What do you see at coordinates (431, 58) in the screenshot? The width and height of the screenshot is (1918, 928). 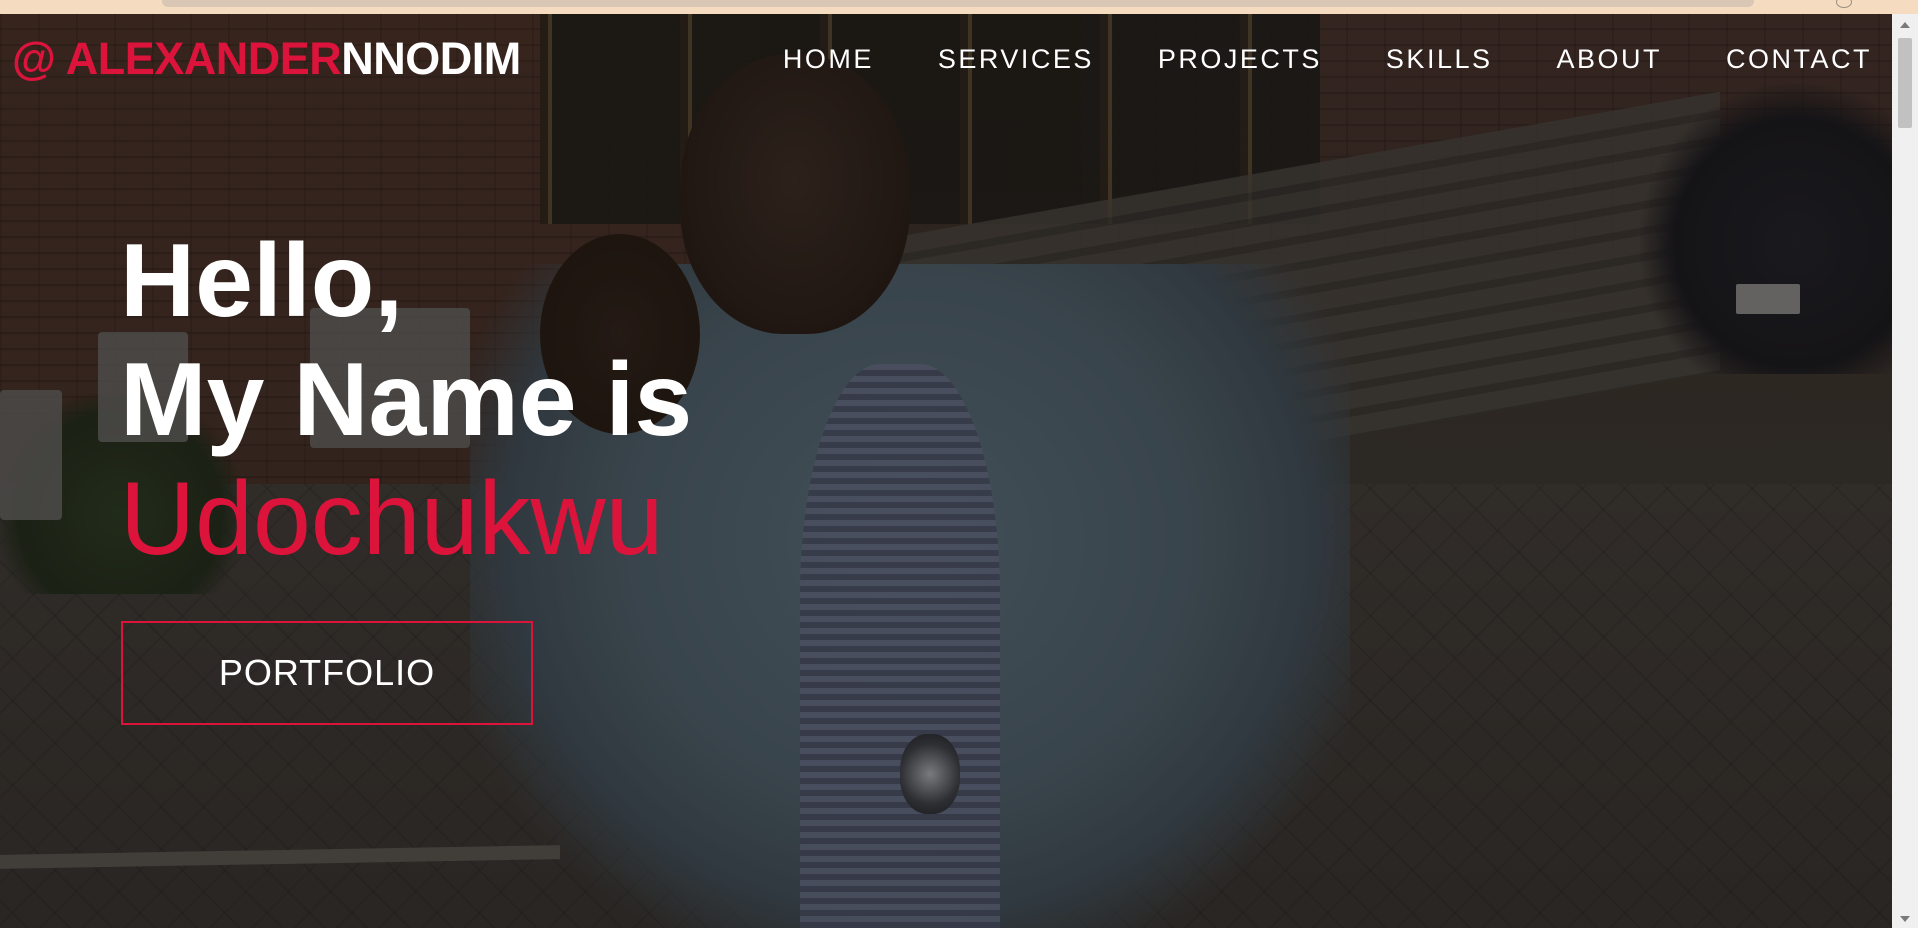 I see `brand-suffix: NNODIM` at bounding box center [431, 58].